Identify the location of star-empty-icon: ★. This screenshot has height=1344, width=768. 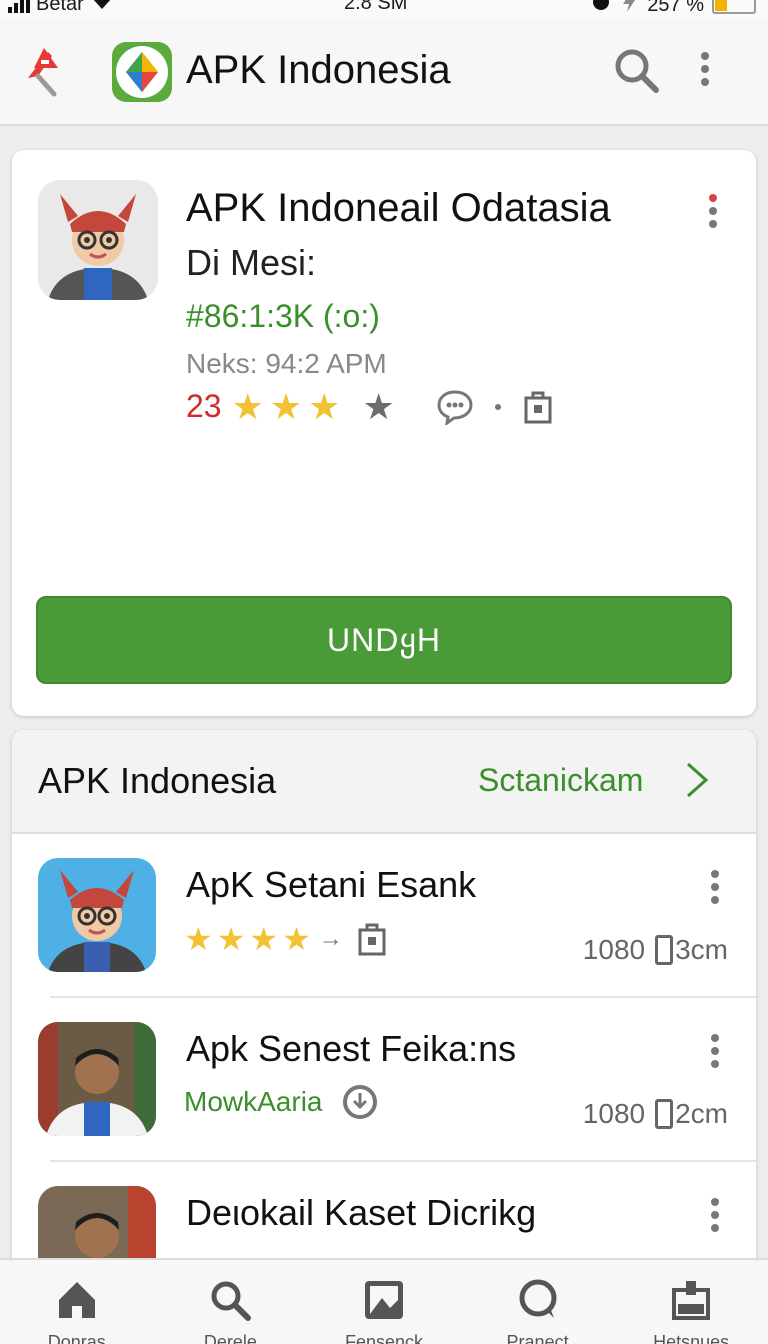
(378, 406).